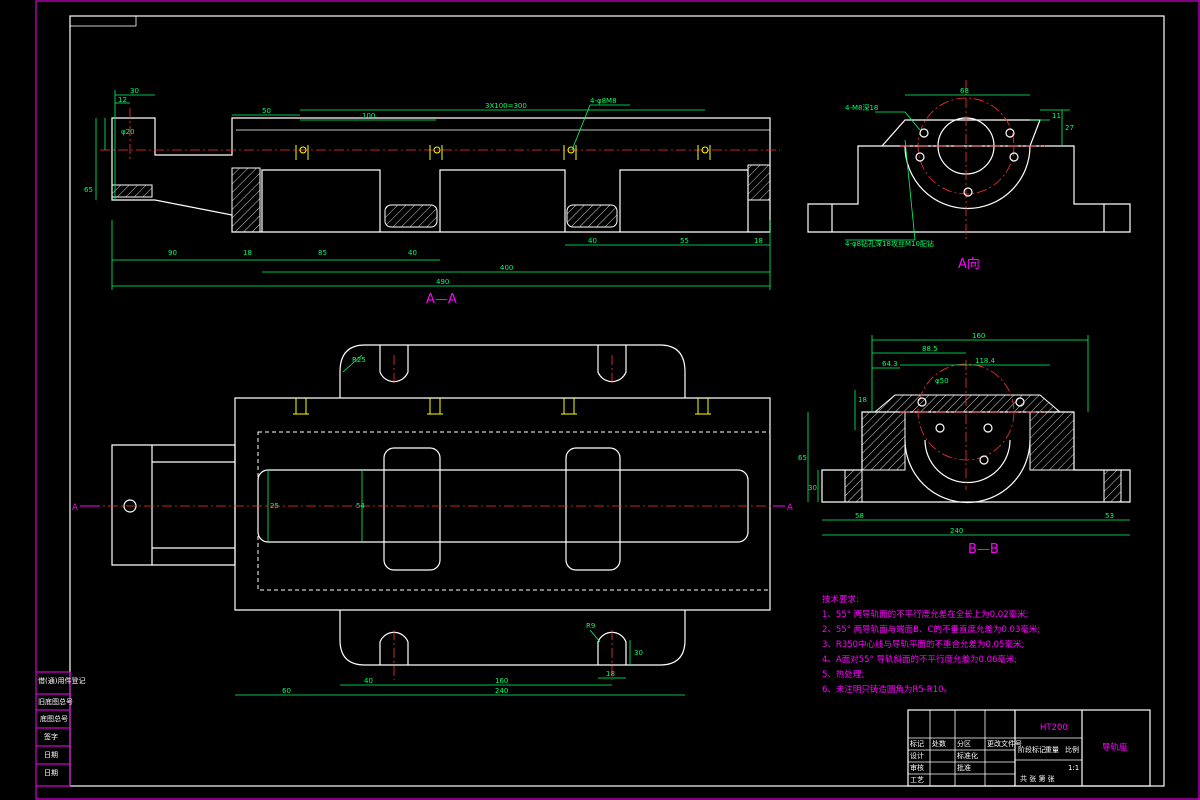 The width and height of the screenshot is (1200, 800). I want to click on adir-note-drill: 4-φ8钻孔深18攻丝M10配钻, so click(889, 243).